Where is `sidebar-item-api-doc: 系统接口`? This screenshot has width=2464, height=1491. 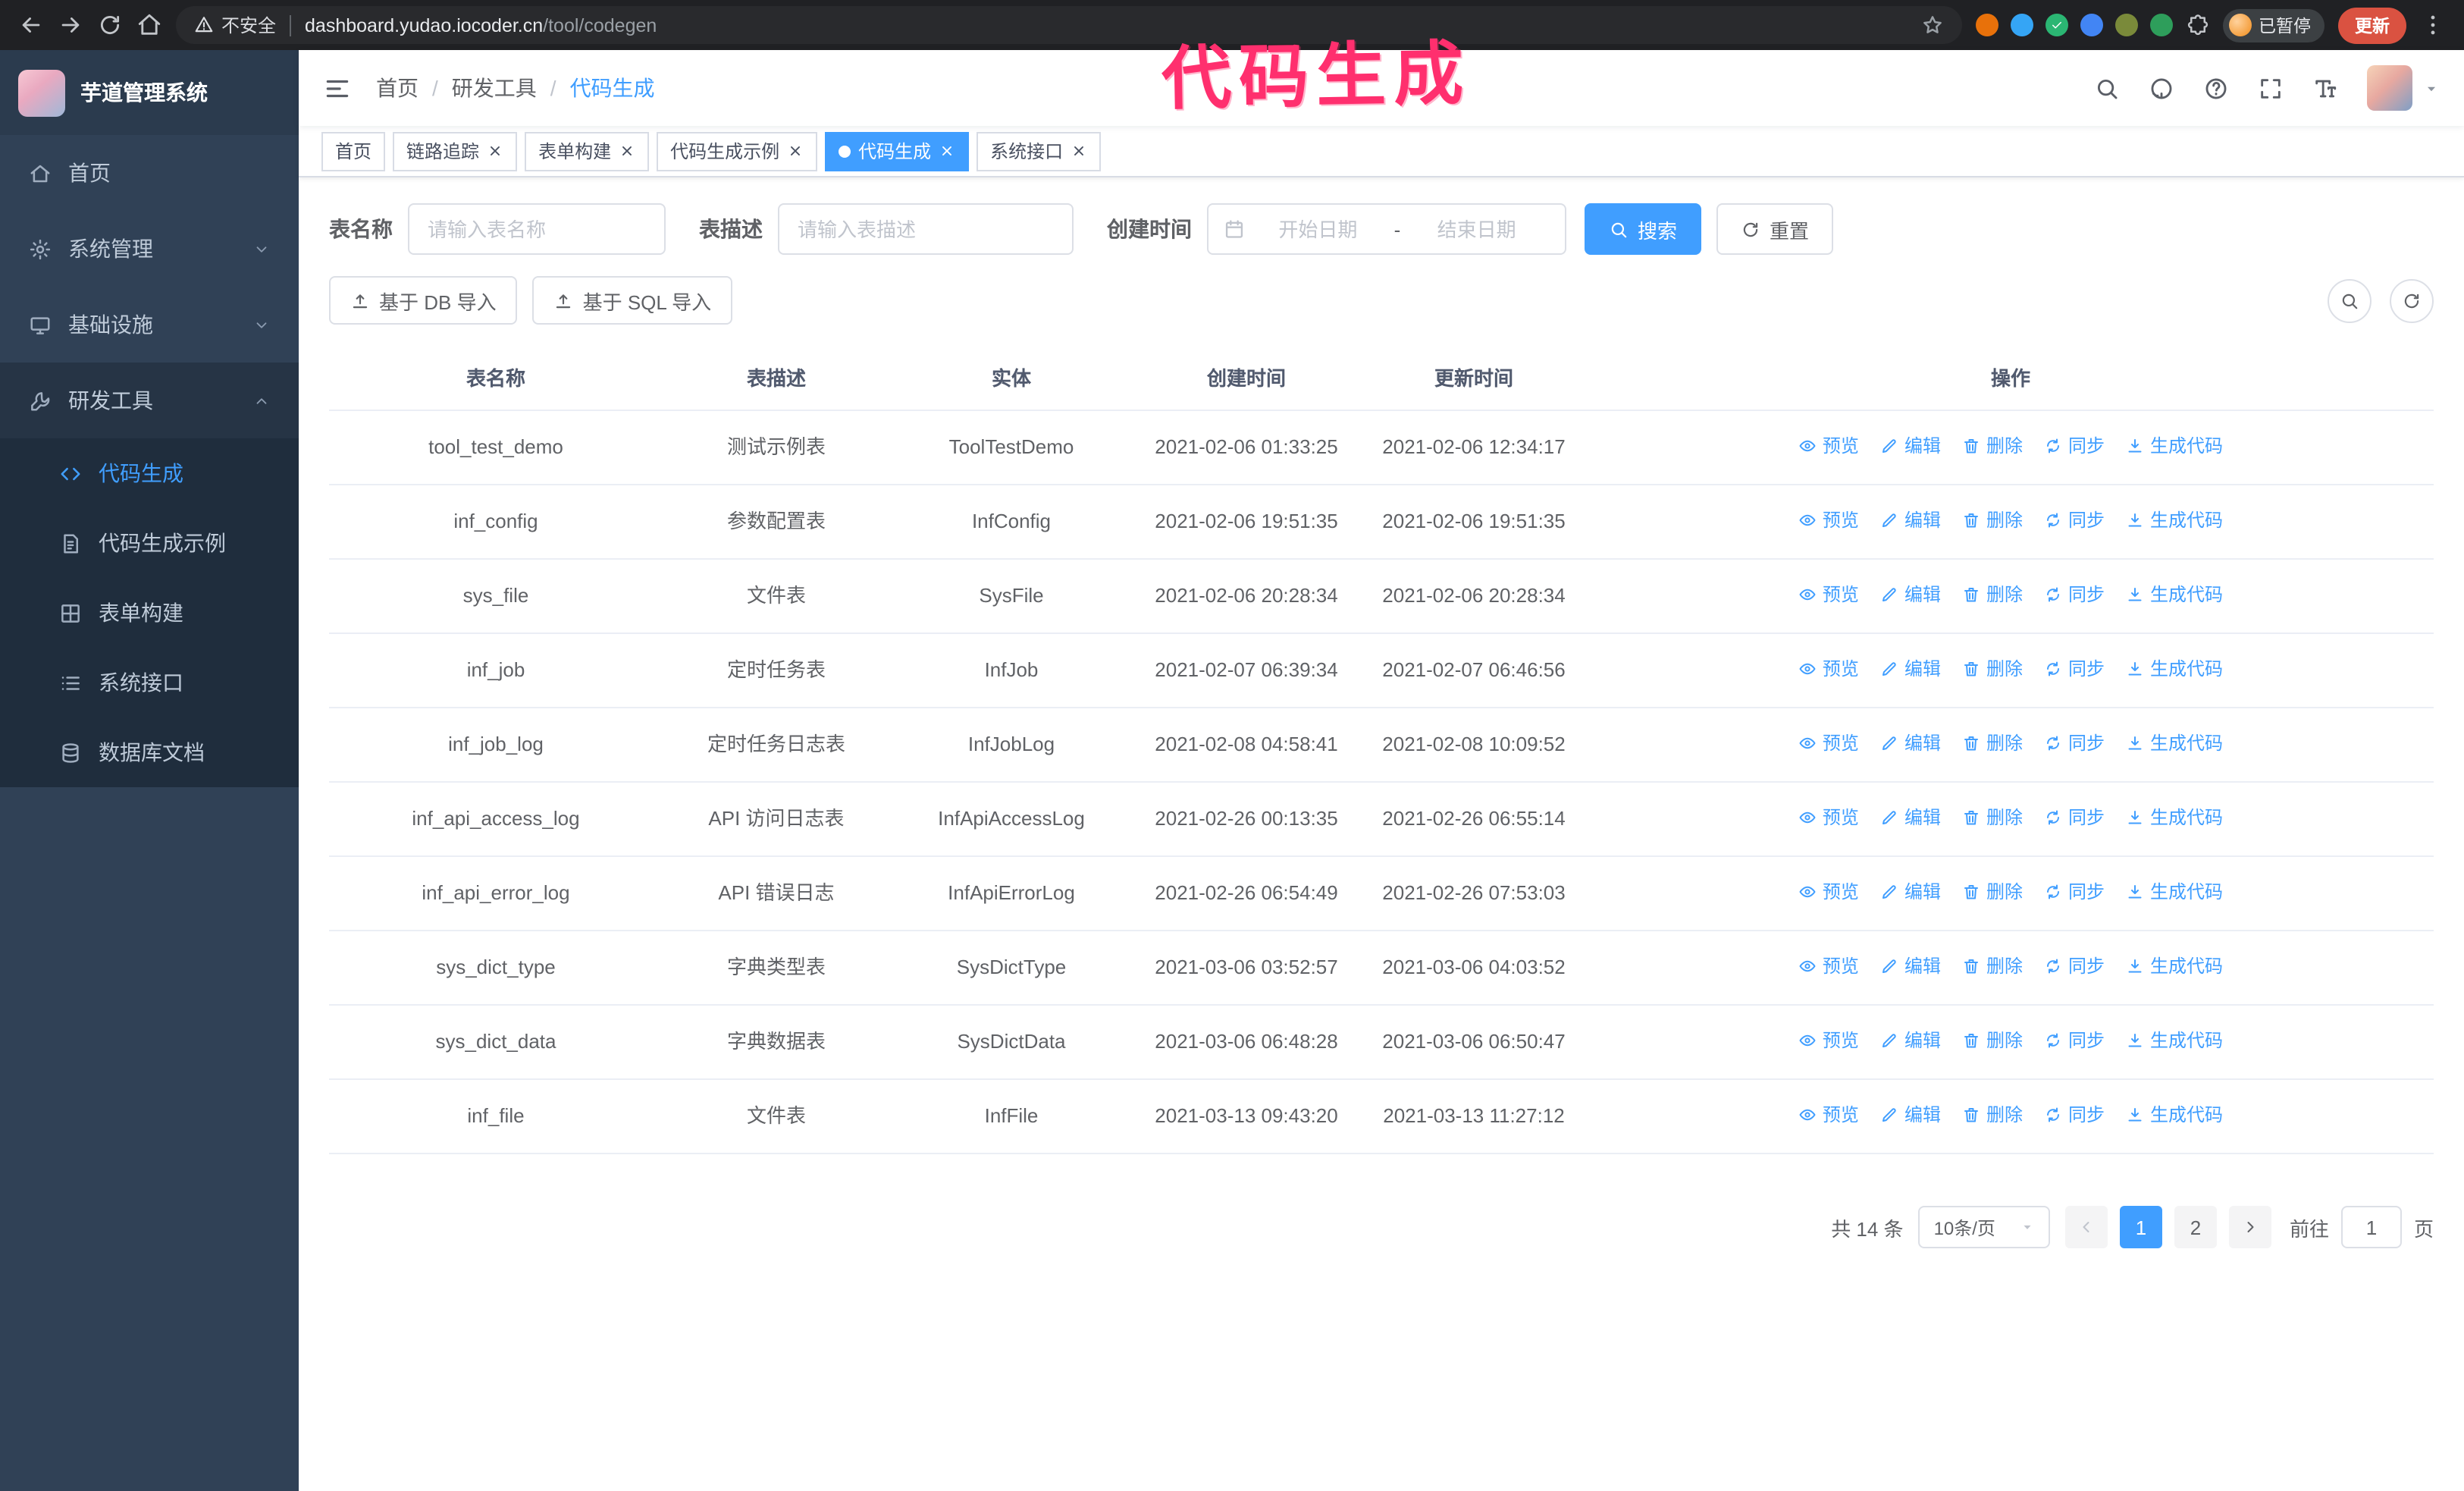
sidebar-item-api-doc: 系统接口 is located at coordinates (150, 682).